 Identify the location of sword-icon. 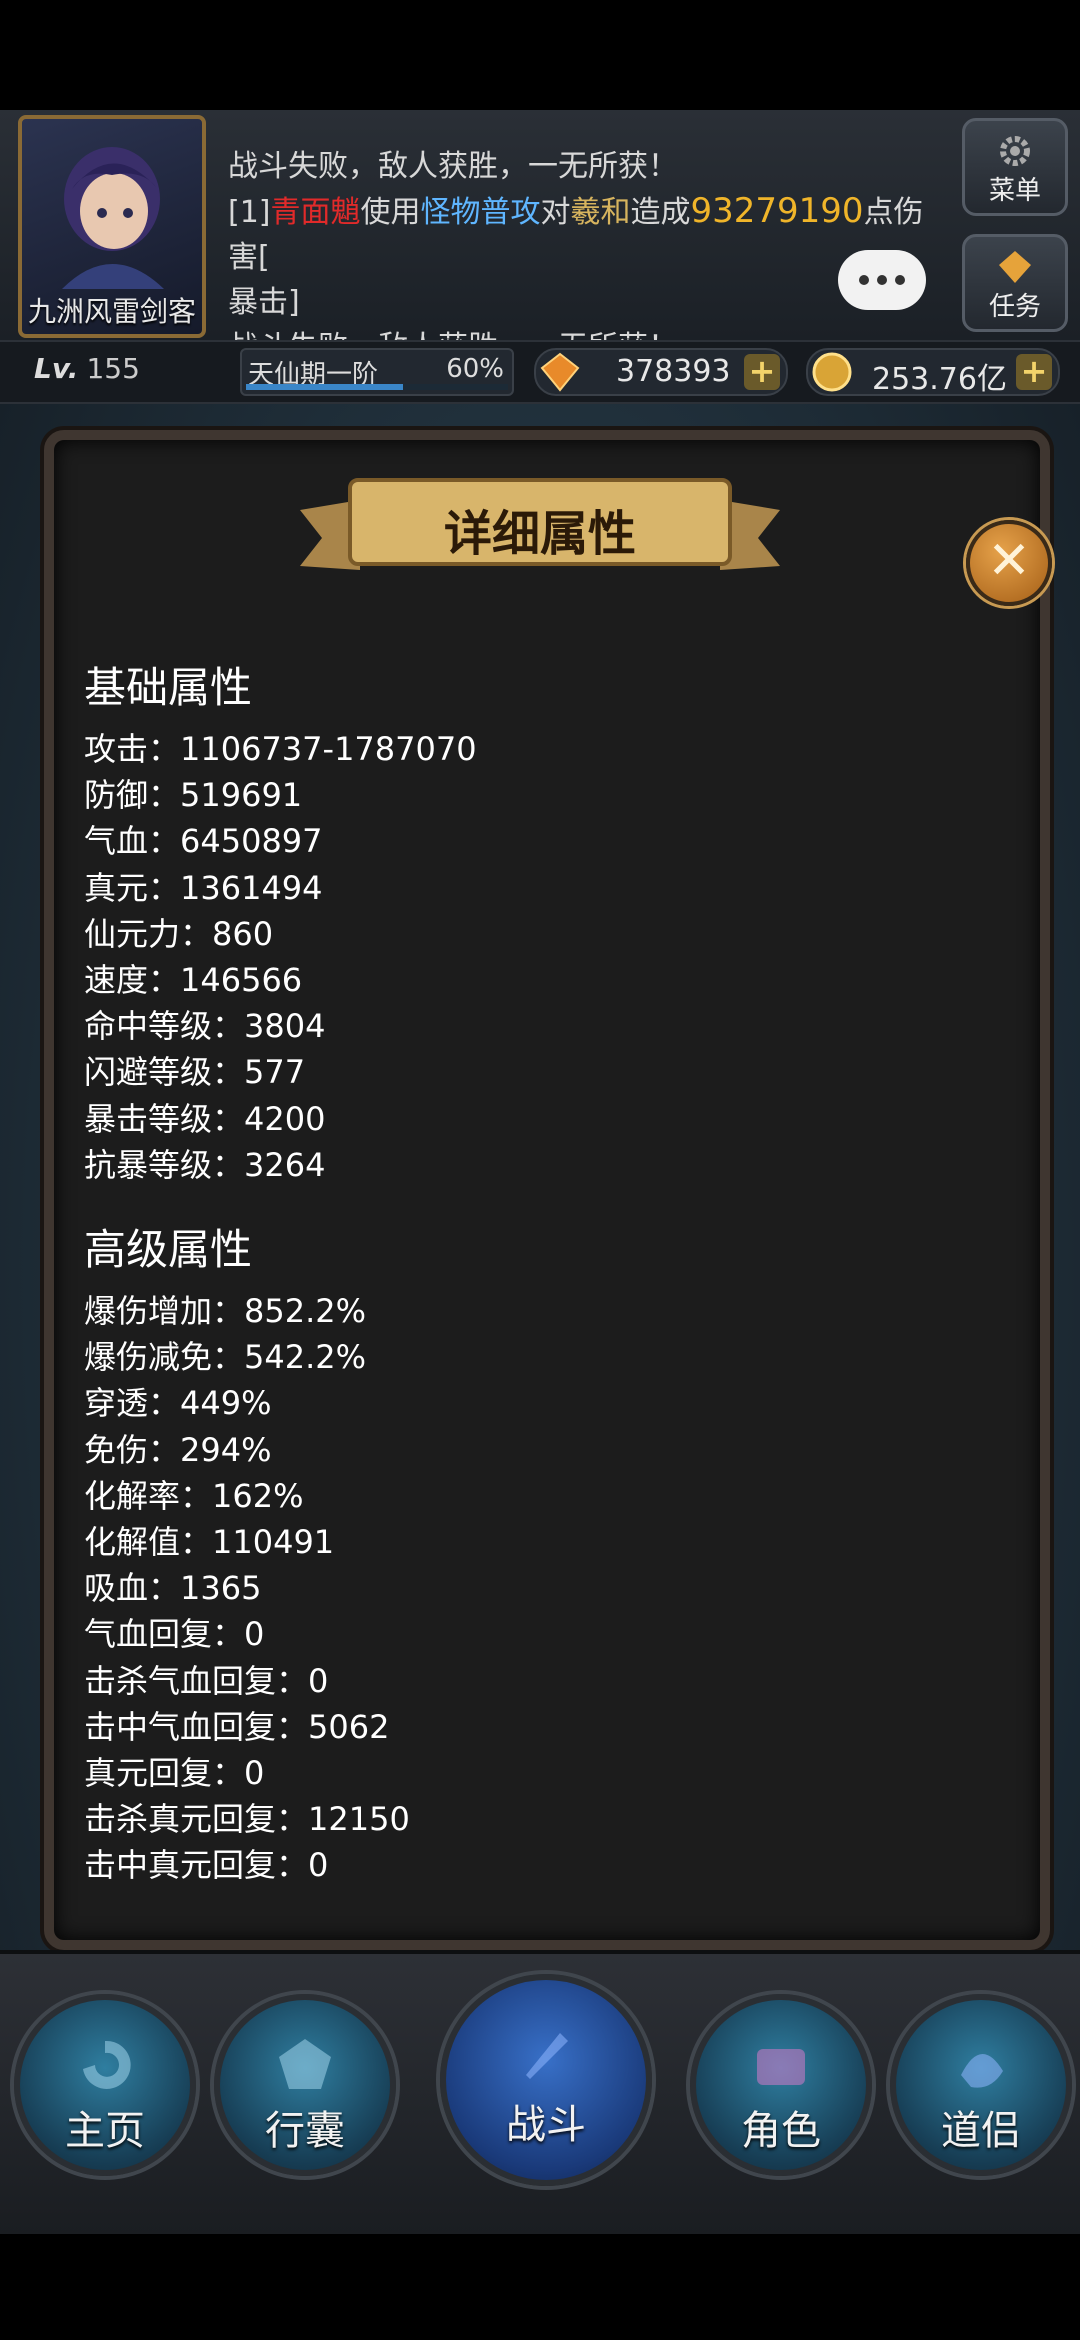
(547, 2056).